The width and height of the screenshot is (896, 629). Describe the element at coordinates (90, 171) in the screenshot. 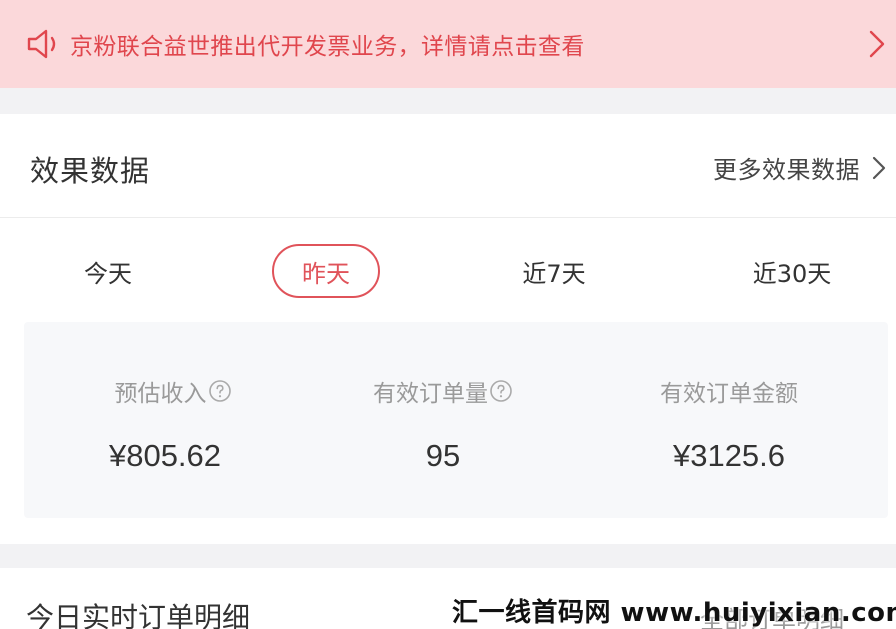

I see `section-title: 效果数据` at that location.